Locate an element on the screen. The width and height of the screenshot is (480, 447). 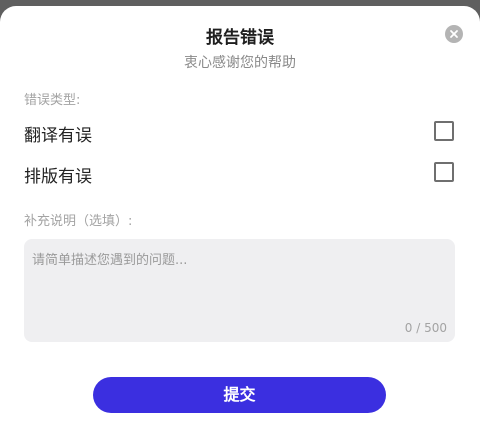
option-label: 翻译有误 is located at coordinates (58, 136).